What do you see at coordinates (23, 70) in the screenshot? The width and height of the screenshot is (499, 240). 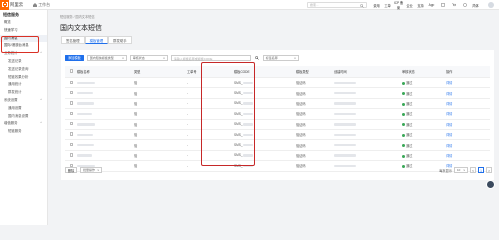 I see `sidebar-item-record-query: 发送记录查询` at bounding box center [23, 70].